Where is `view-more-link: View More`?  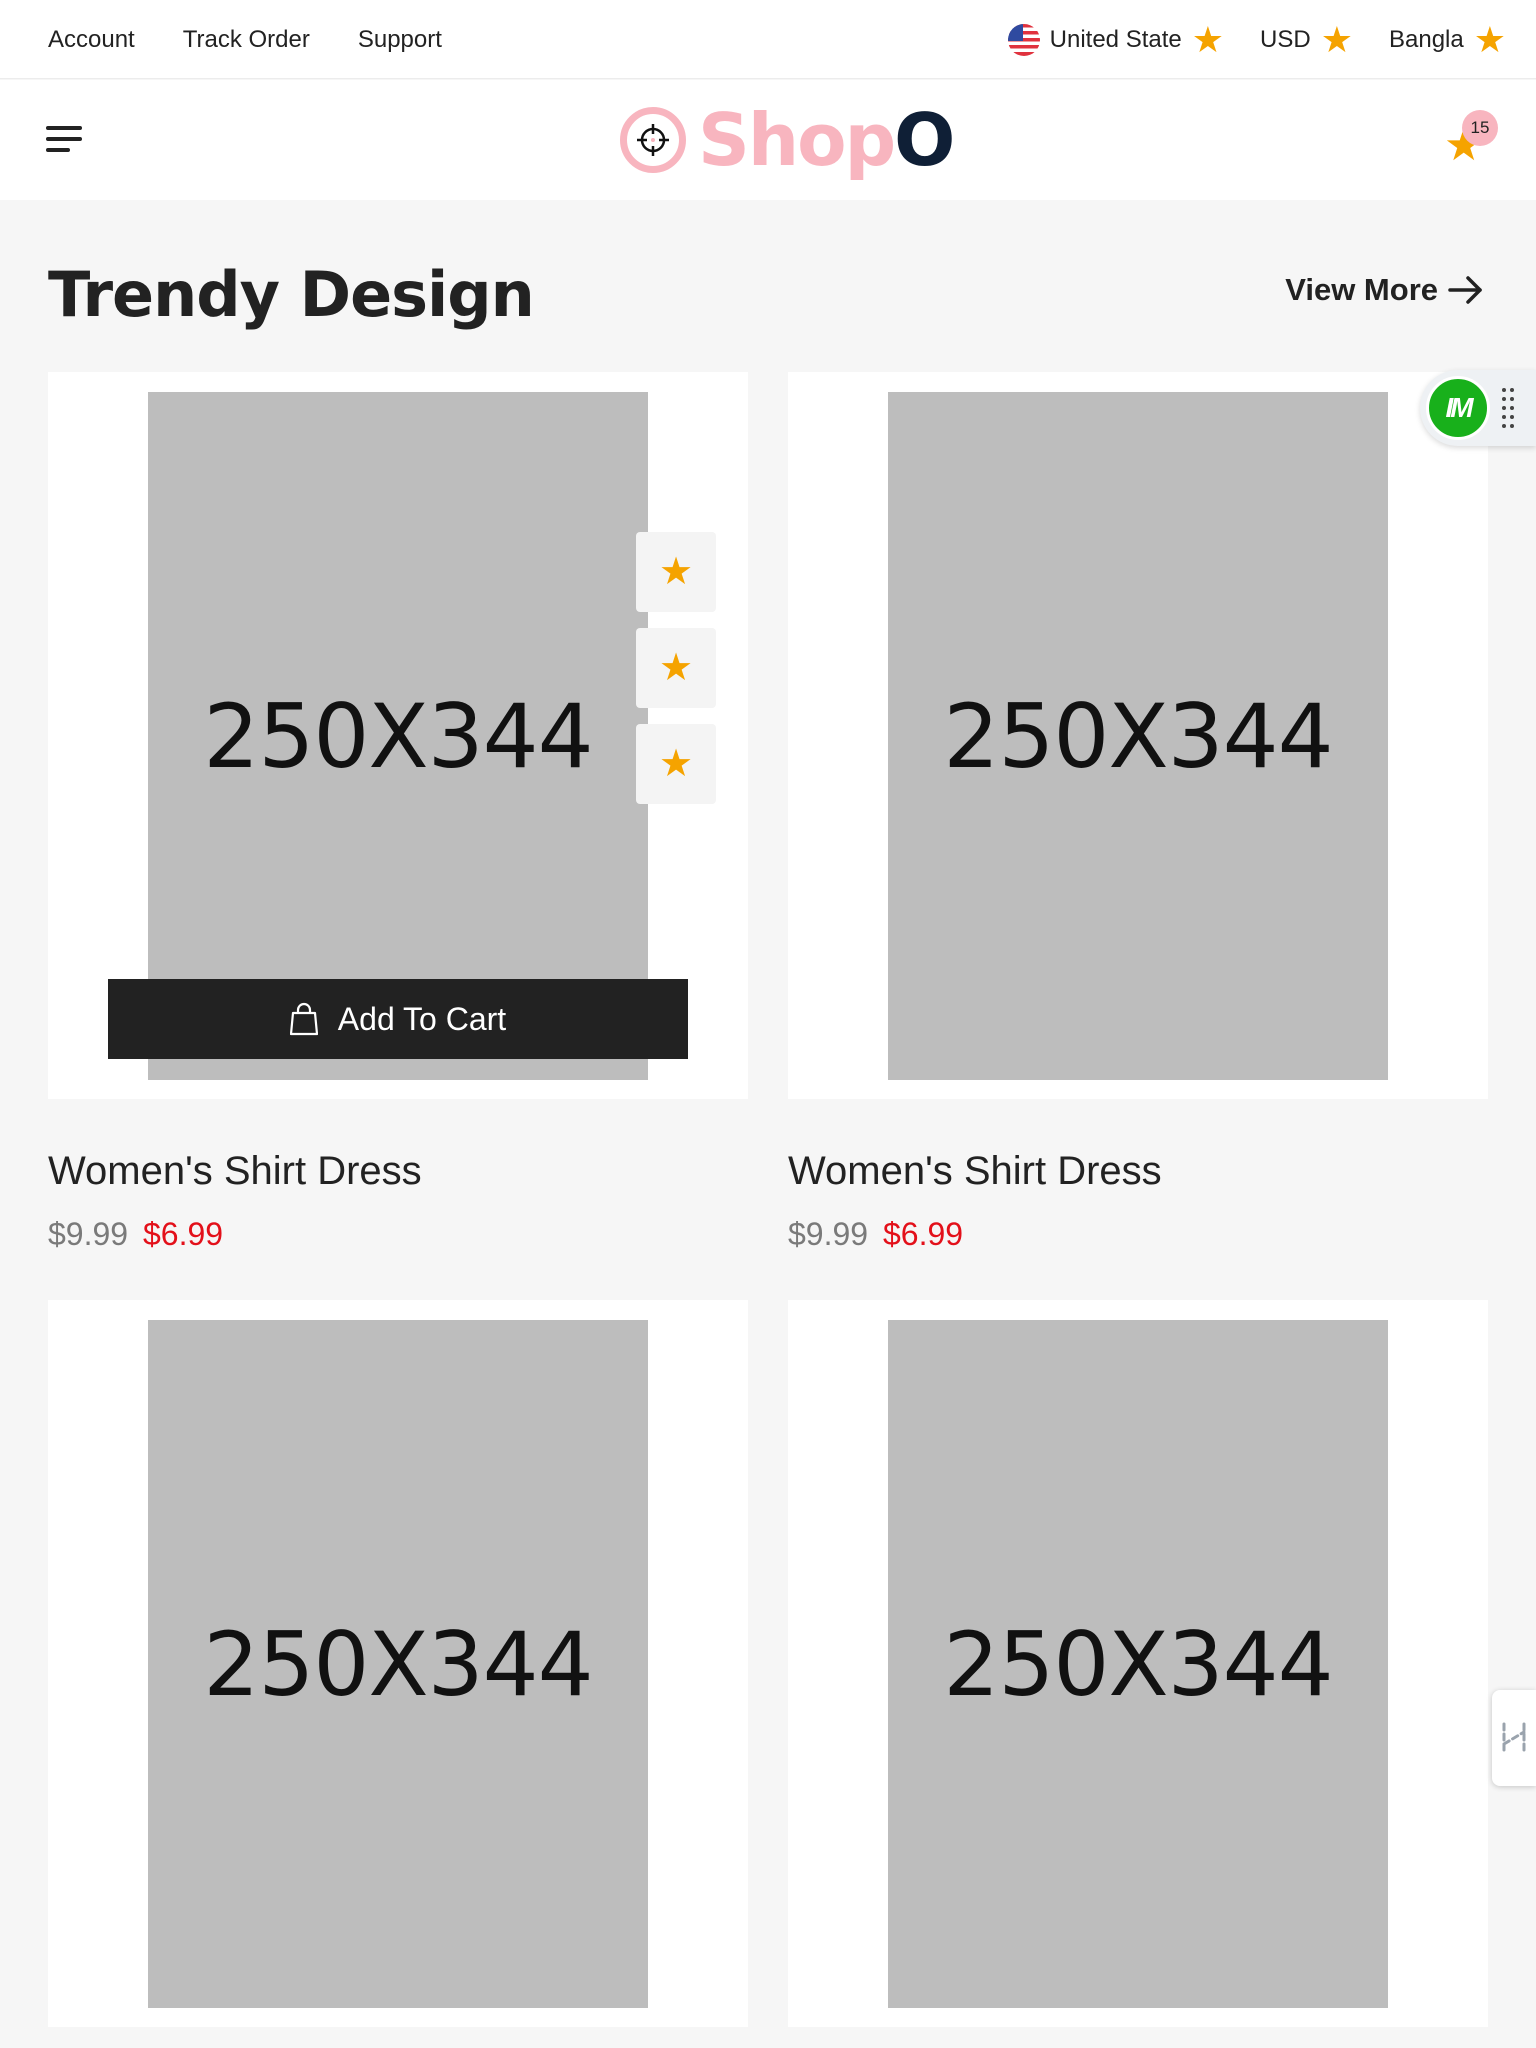 view-more-link: View More is located at coordinates (1384, 290).